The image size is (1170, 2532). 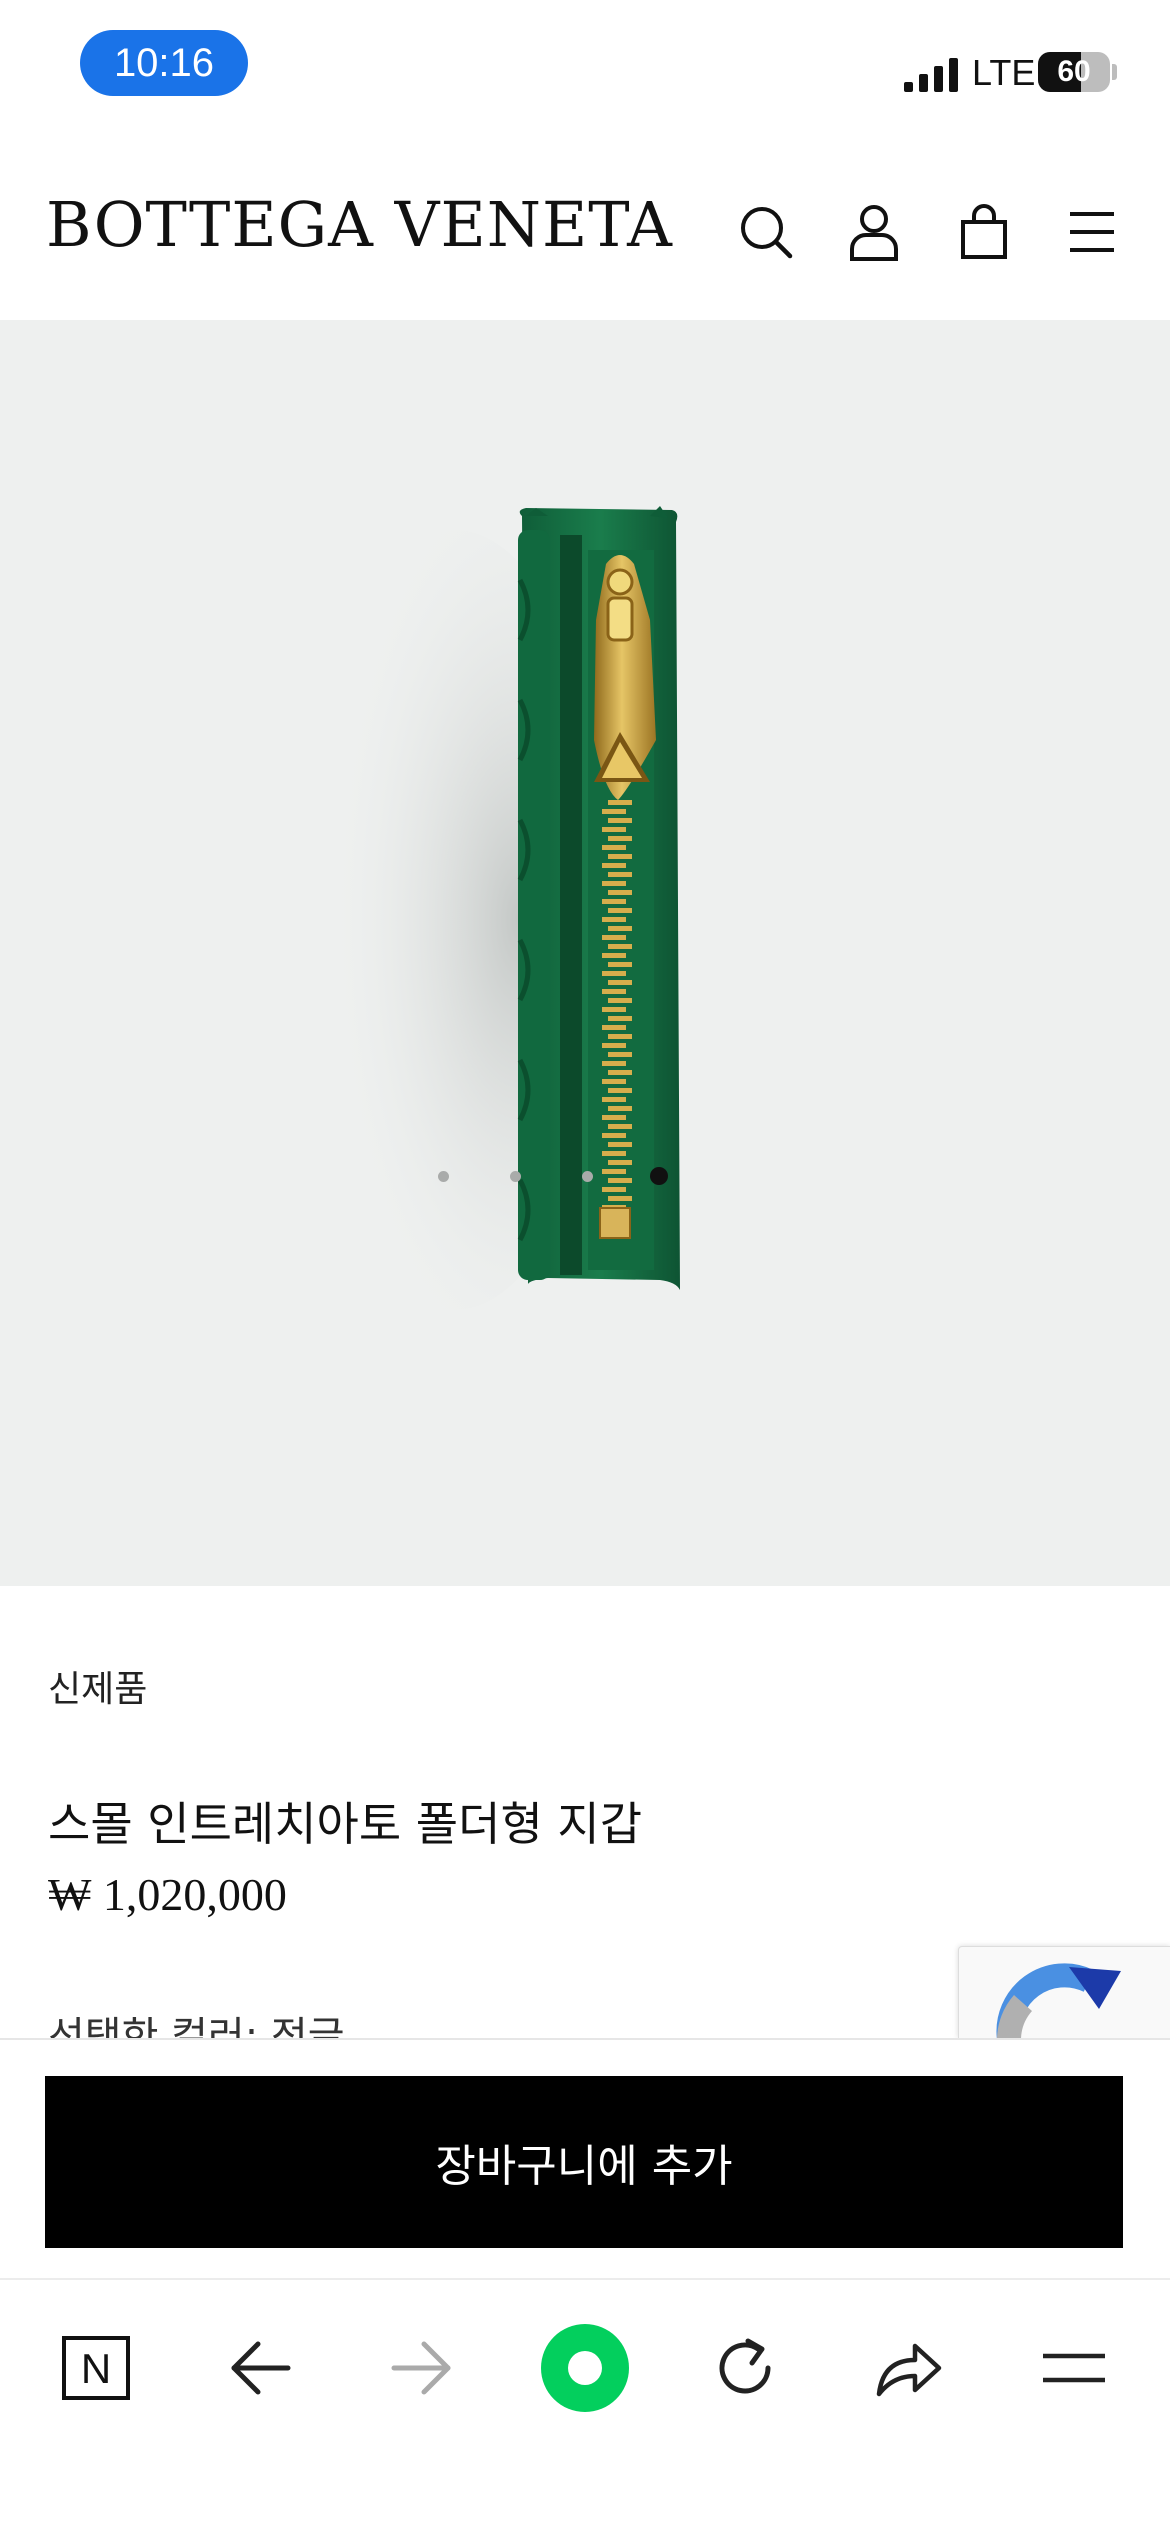 I want to click on battery-icon: 60, so click(x=1074, y=72).